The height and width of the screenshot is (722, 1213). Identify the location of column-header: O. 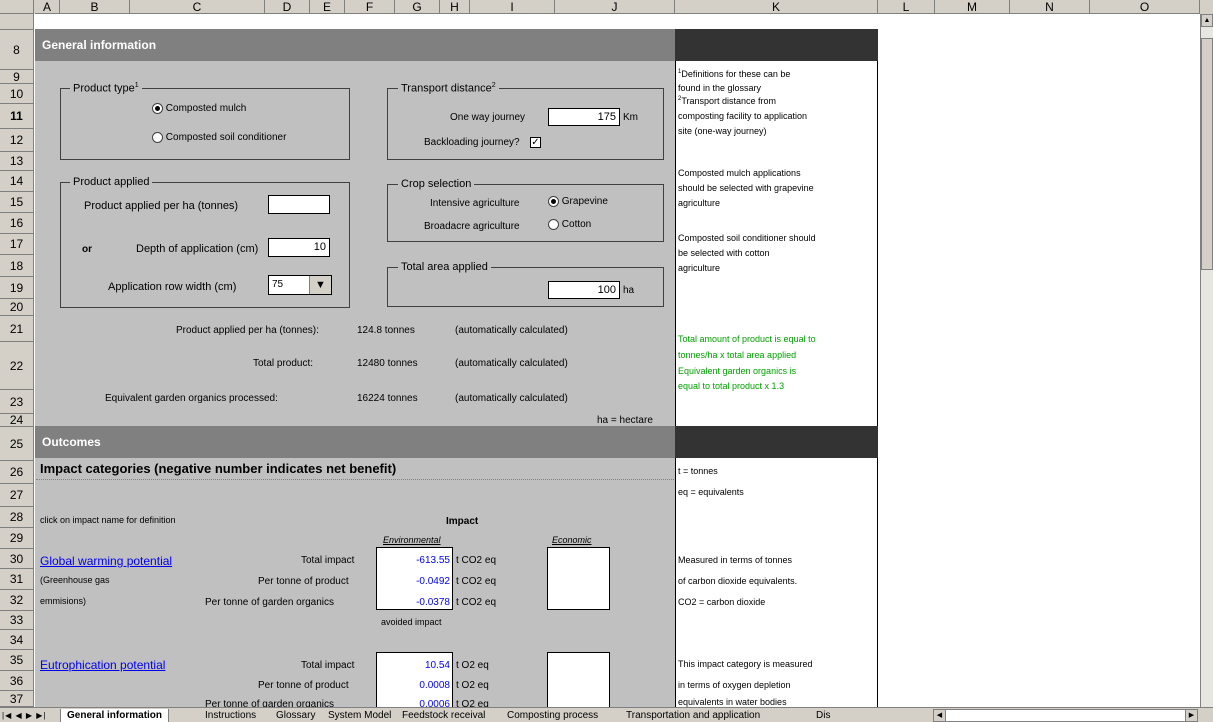
(1145, 7).